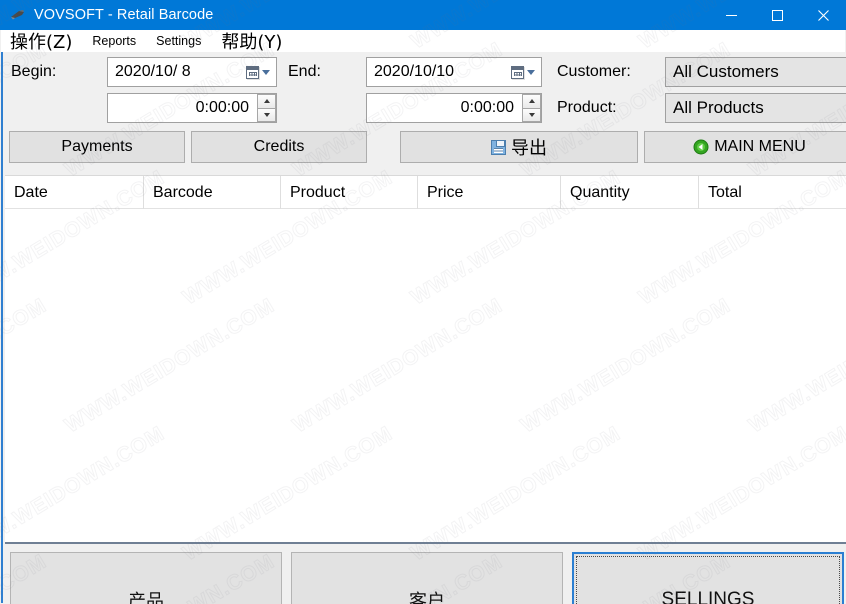 This screenshot has width=846, height=604. Describe the element at coordinates (760, 146) in the screenshot. I see `main-menu-label: MAIN MENU` at that location.